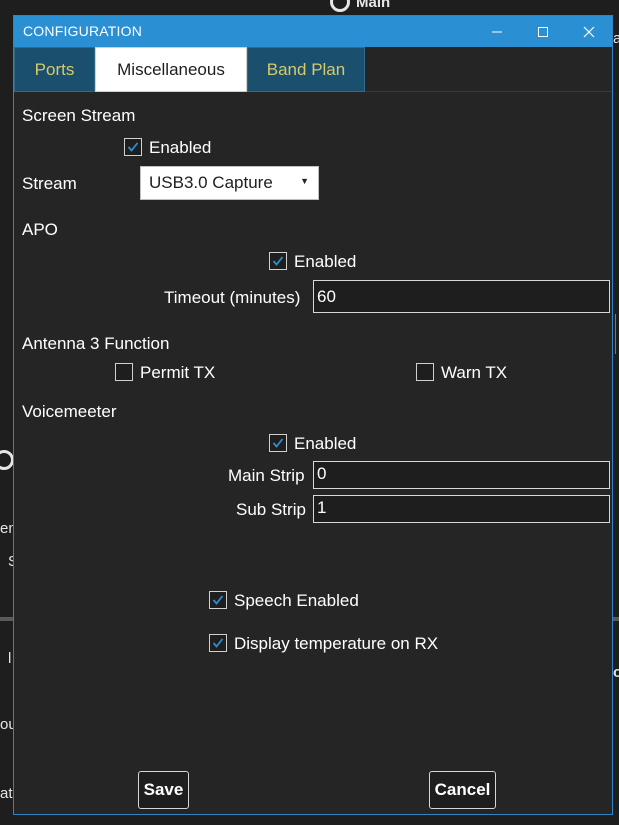  Describe the element at coordinates (271, 509) in the screenshot. I see `sub-strip-label: Sub Strip` at that location.